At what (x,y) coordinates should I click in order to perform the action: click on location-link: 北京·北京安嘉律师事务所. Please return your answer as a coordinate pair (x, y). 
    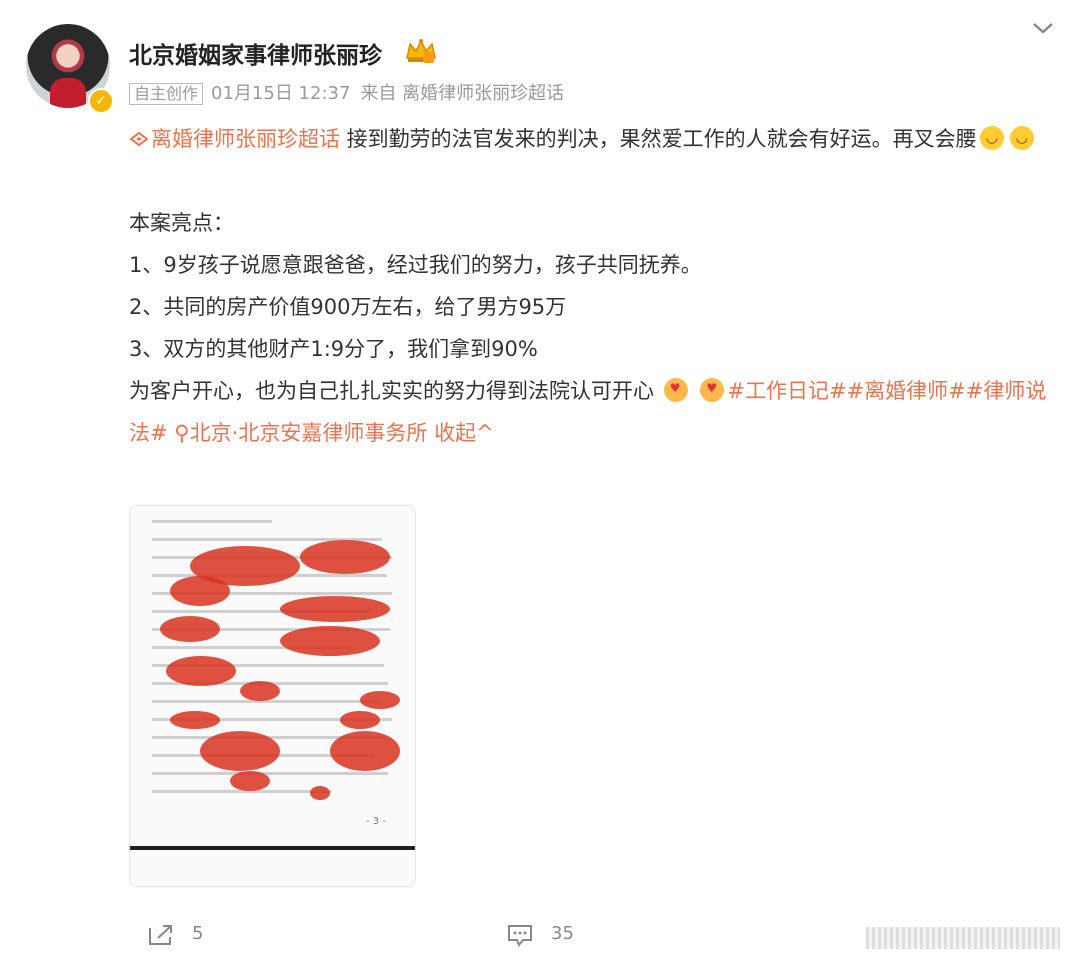
    Looking at the image, I should click on (309, 433).